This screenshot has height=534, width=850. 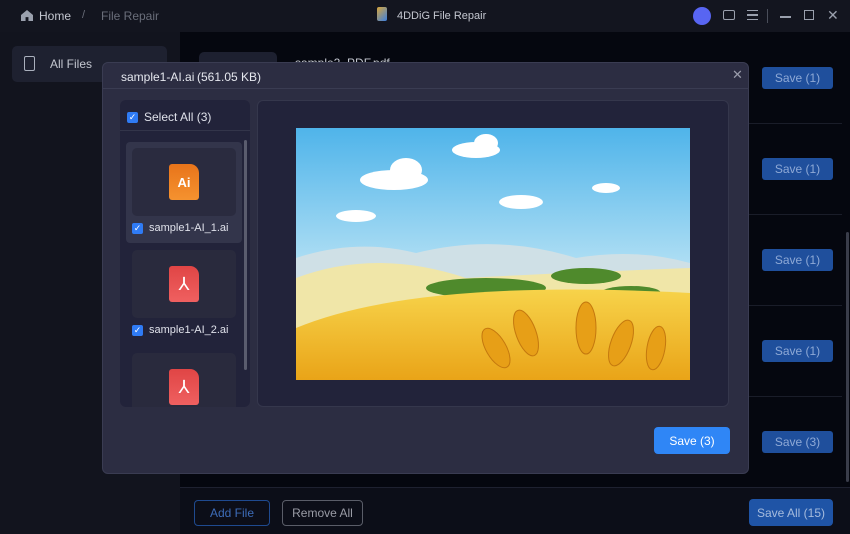 What do you see at coordinates (702, 16) in the screenshot?
I see `discord-icon` at bounding box center [702, 16].